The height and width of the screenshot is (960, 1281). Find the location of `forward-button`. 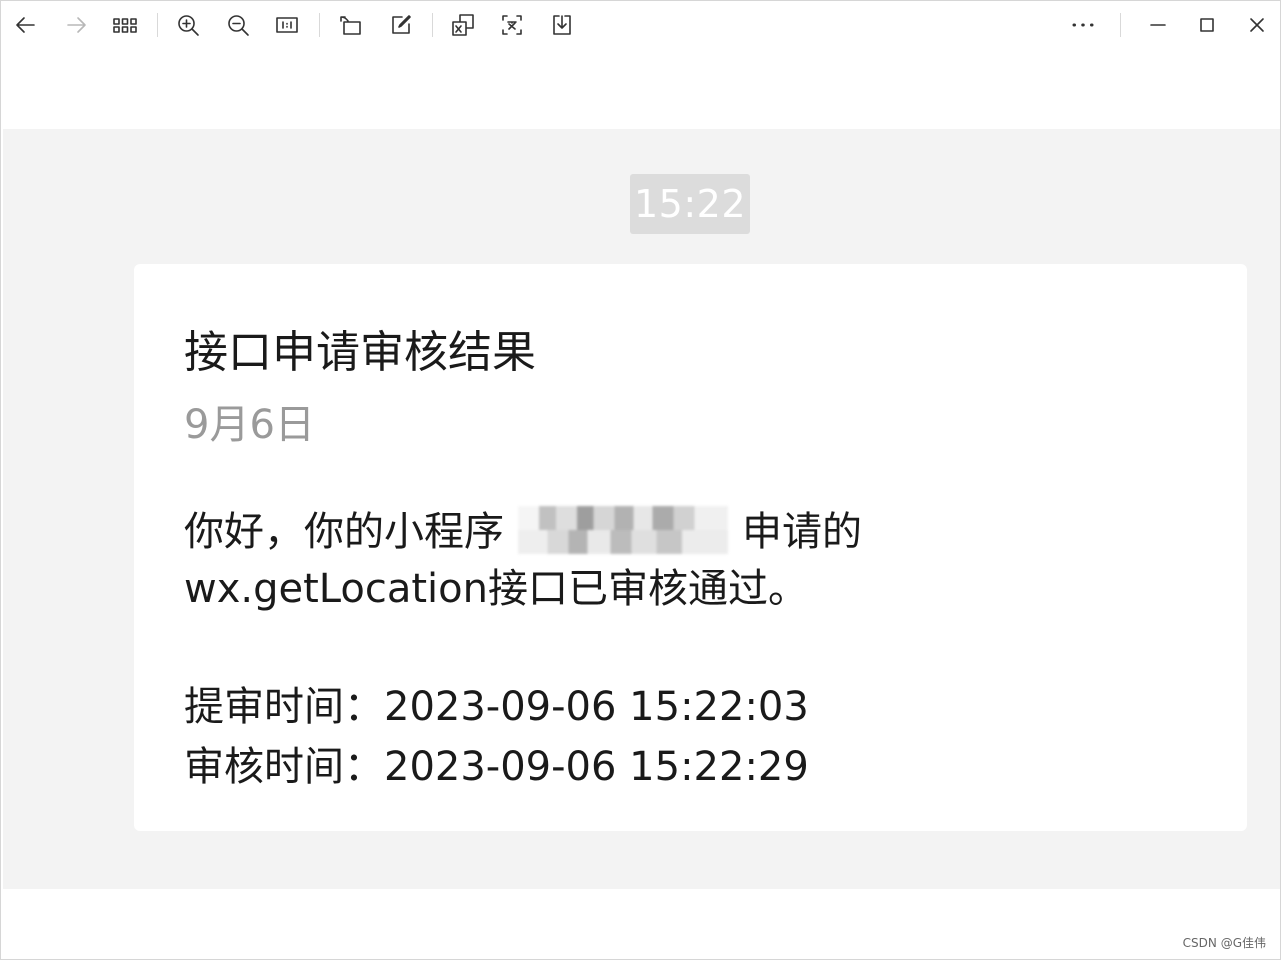

forward-button is located at coordinates (76, 25).